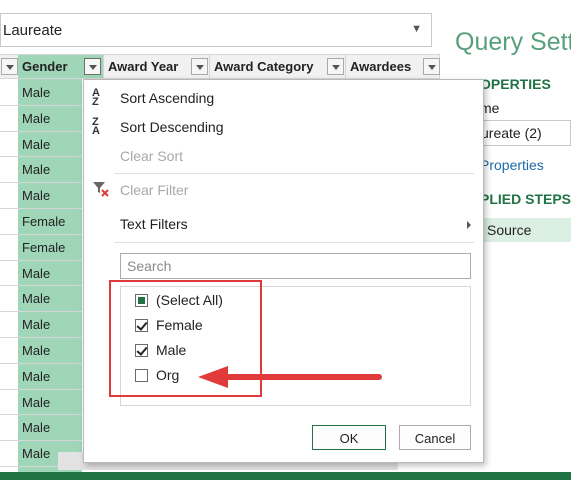  What do you see at coordinates (513, 42) in the screenshot?
I see `query-settings-title: Query Setti` at bounding box center [513, 42].